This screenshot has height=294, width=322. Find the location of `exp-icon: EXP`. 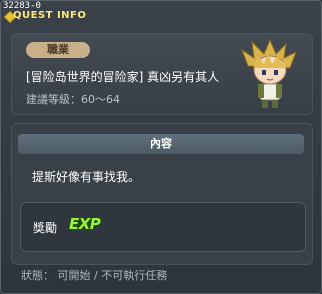

exp-icon: EXP is located at coordinates (85, 224).